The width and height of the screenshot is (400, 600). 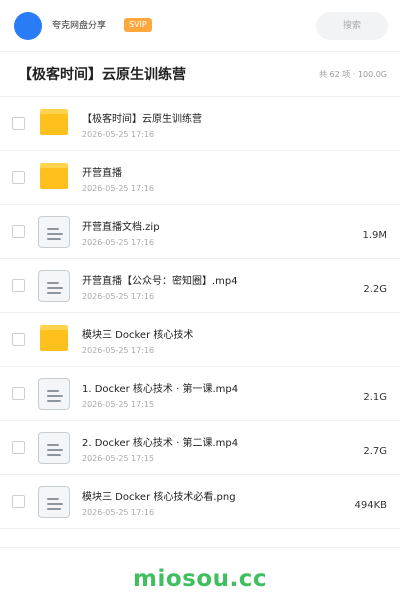 What do you see at coordinates (121, 227) in the screenshot?
I see `file-name: 开营直播文档.zip` at bounding box center [121, 227].